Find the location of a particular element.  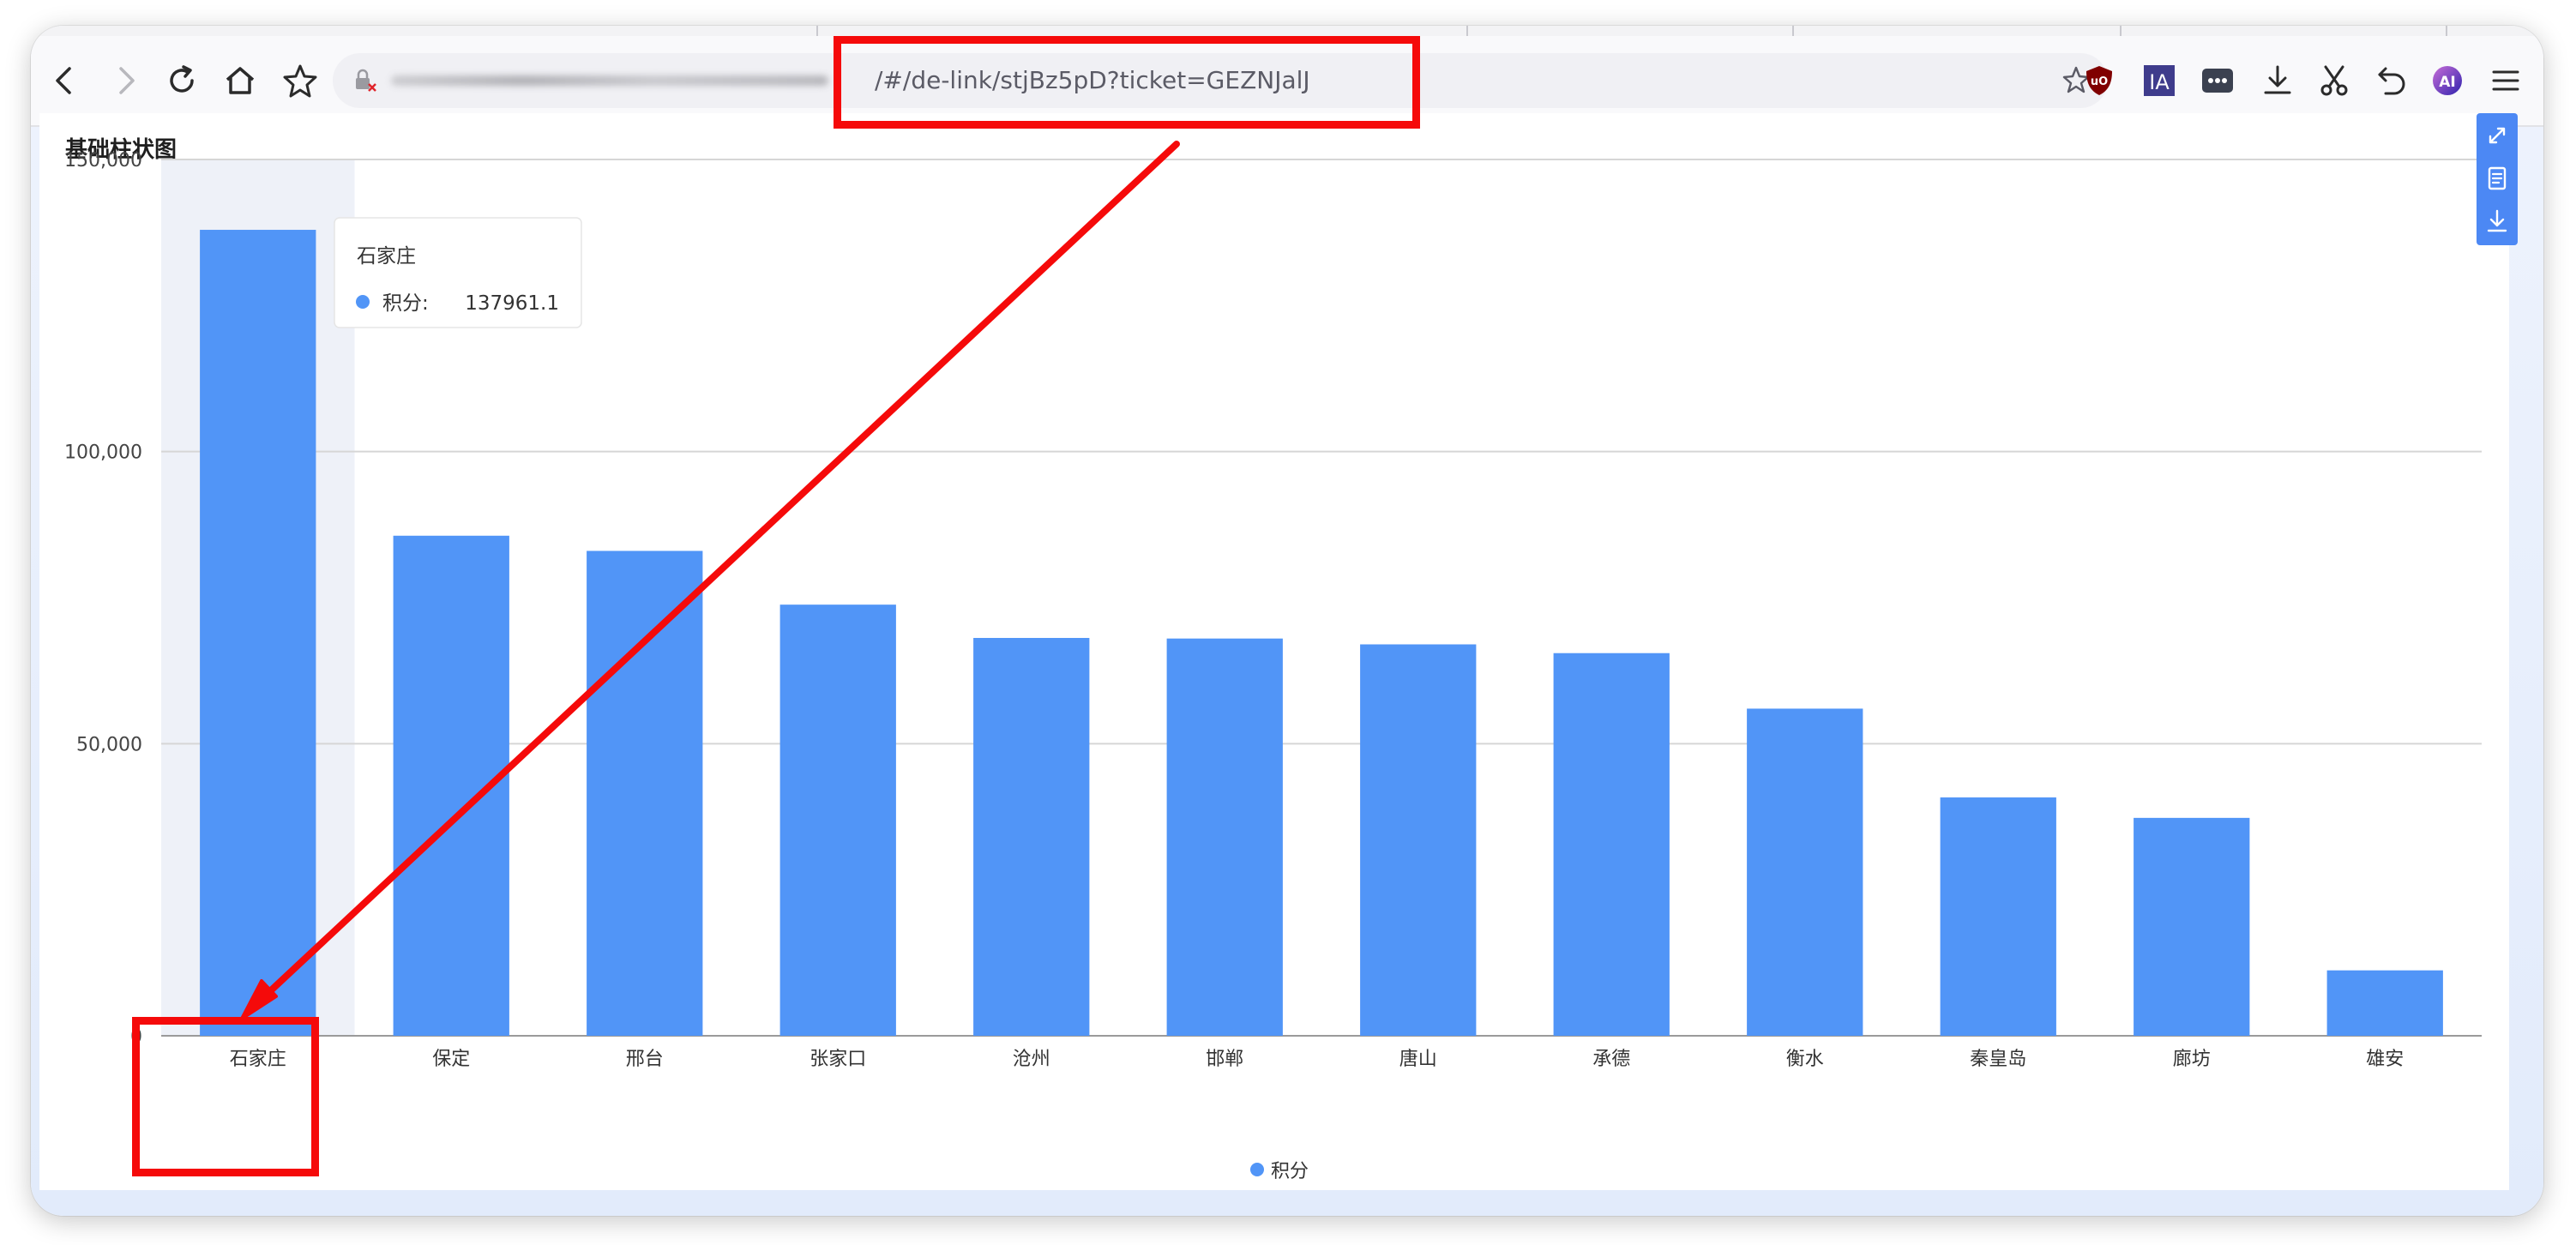

tooltip-value: 137961.1 is located at coordinates (512, 303).